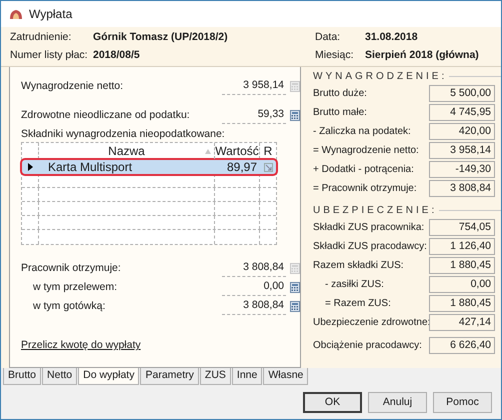 This screenshot has height=420, width=502. What do you see at coordinates (366, 151) in the screenshot?
I see `summary-label: = Wynagrodzenie netto:` at bounding box center [366, 151].